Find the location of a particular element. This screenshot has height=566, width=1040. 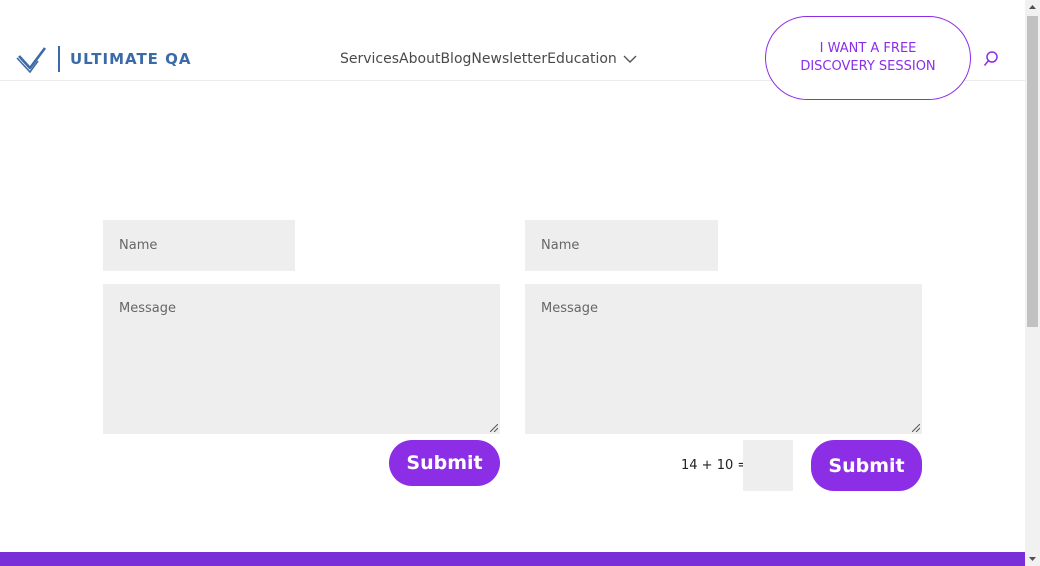

right-name-placeholder: Name is located at coordinates (560, 245).